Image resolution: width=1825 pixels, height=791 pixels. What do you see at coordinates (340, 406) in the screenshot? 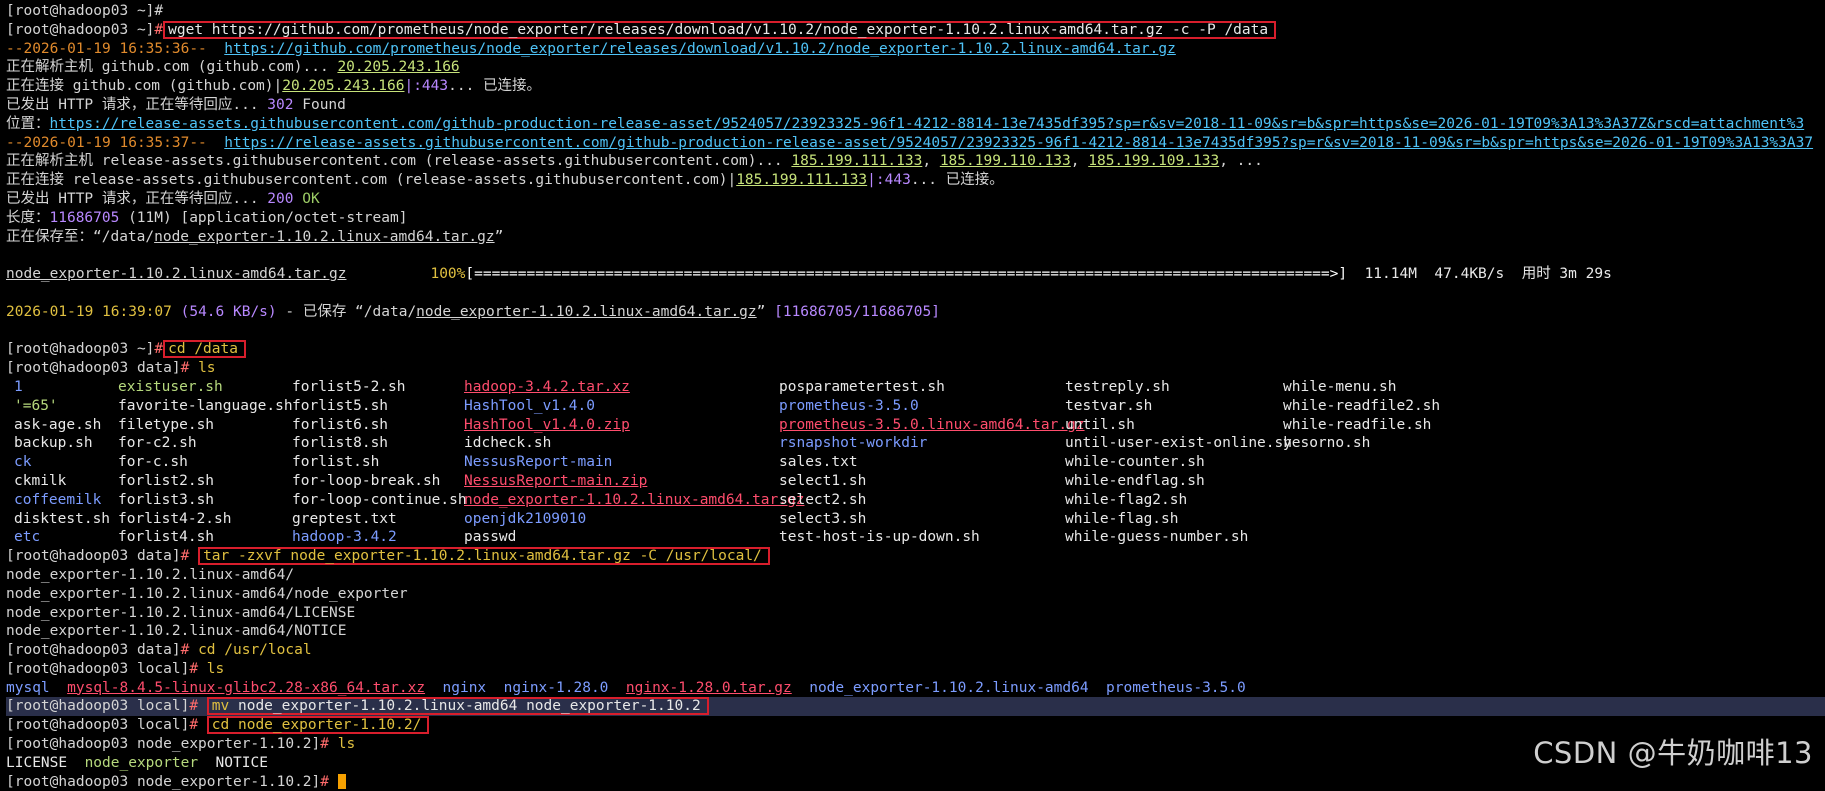
I see `ls-entry: forlist5.sh` at bounding box center [340, 406].